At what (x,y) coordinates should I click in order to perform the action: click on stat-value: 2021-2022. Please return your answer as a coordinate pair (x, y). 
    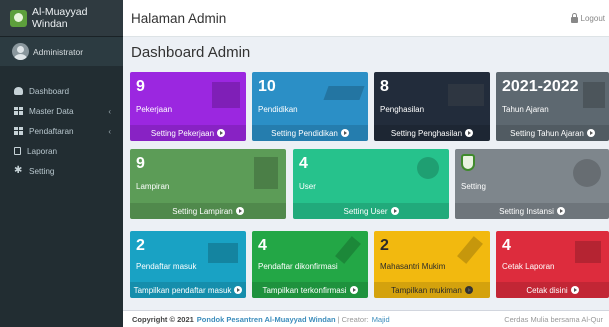
    Looking at the image, I should click on (540, 86).